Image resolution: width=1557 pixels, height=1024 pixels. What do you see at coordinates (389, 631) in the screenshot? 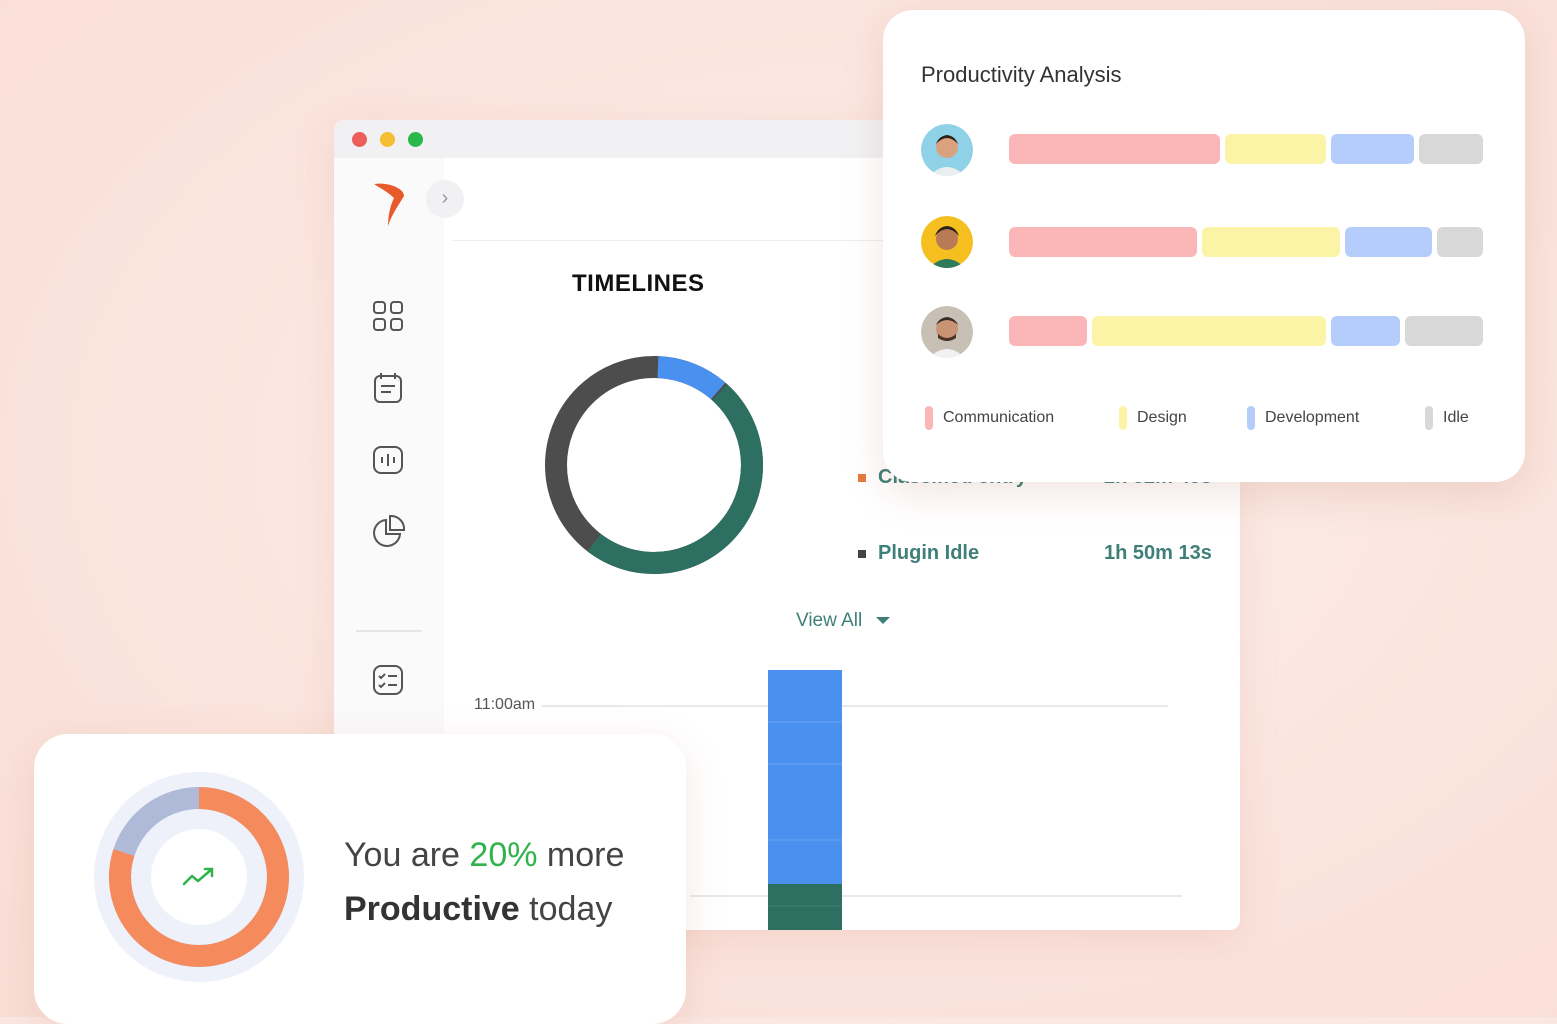
I see `sidebar-divider` at bounding box center [389, 631].